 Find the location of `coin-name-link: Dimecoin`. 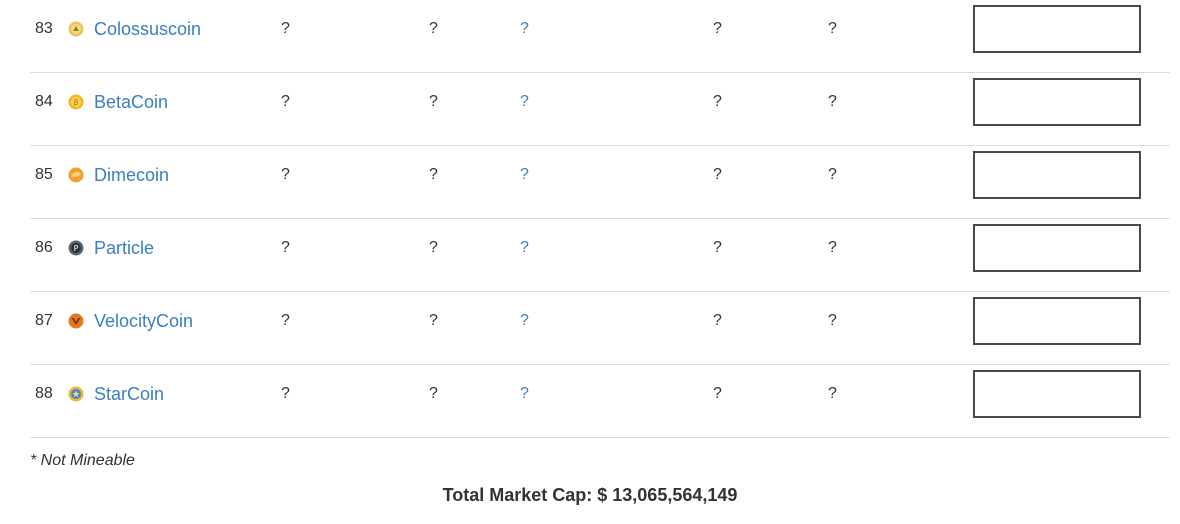

coin-name-link: Dimecoin is located at coordinates (131, 175).